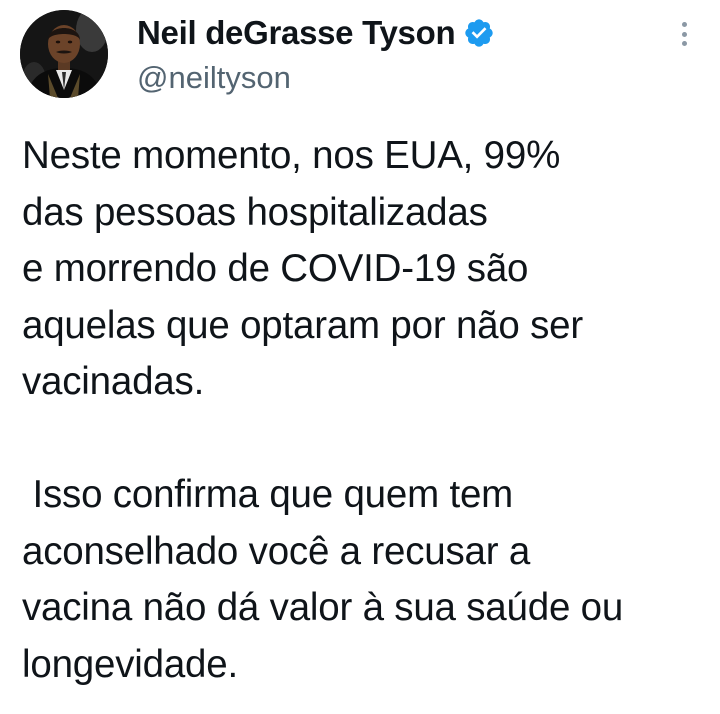 The image size is (720, 714). What do you see at coordinates (275, 268) in the screenshot?
I see `tweet-line: e morrendo de COVID-19 são` at bounding box center [275, 268].